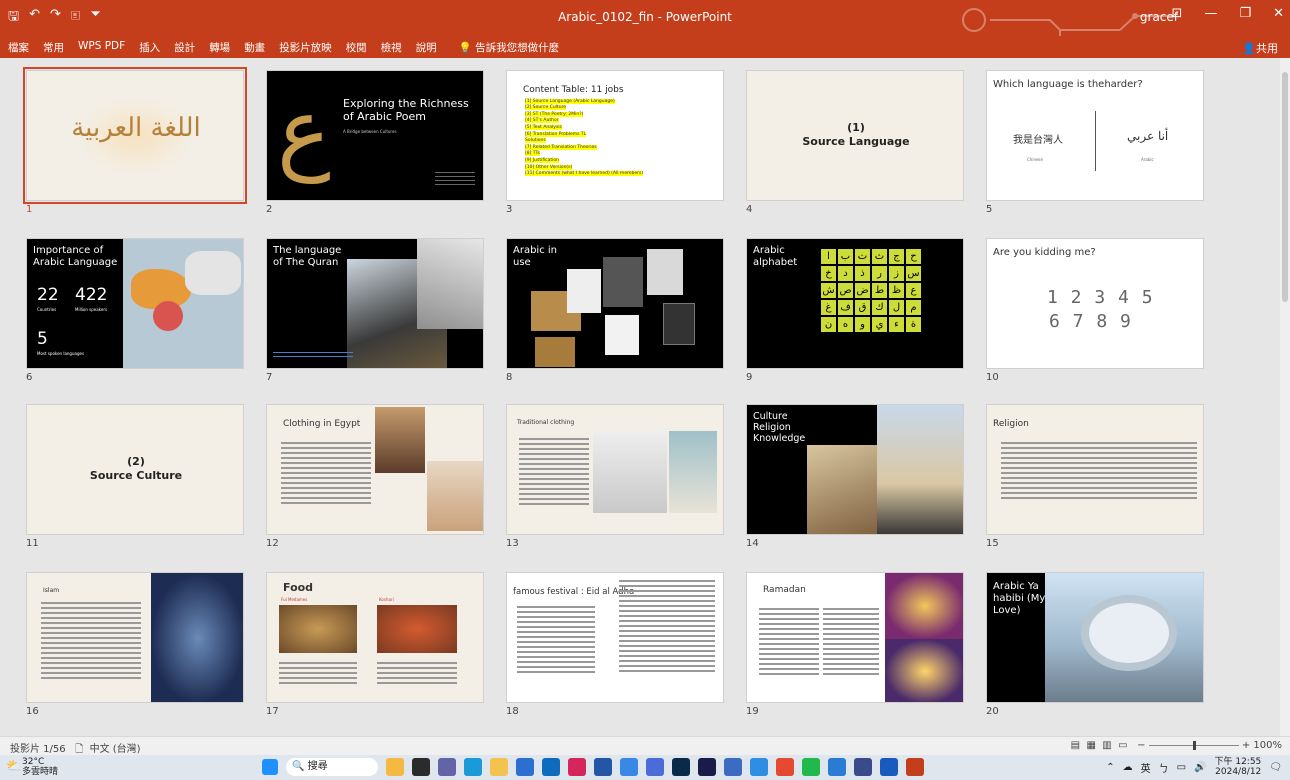  Describe the element at coordinates (1181, 767) in the screenshot. I see `network-icon: ▭` at that location.